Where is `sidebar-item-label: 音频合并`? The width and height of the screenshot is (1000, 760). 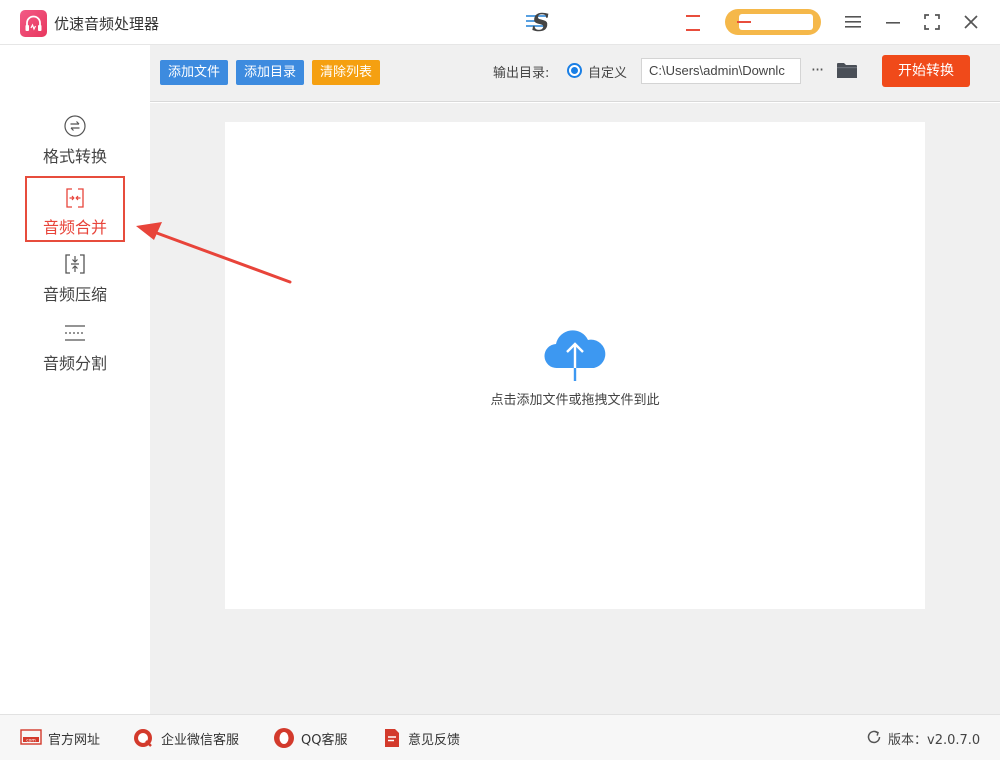 sidebar-item-label: 音频合并 is located at coordinates (74, 227).